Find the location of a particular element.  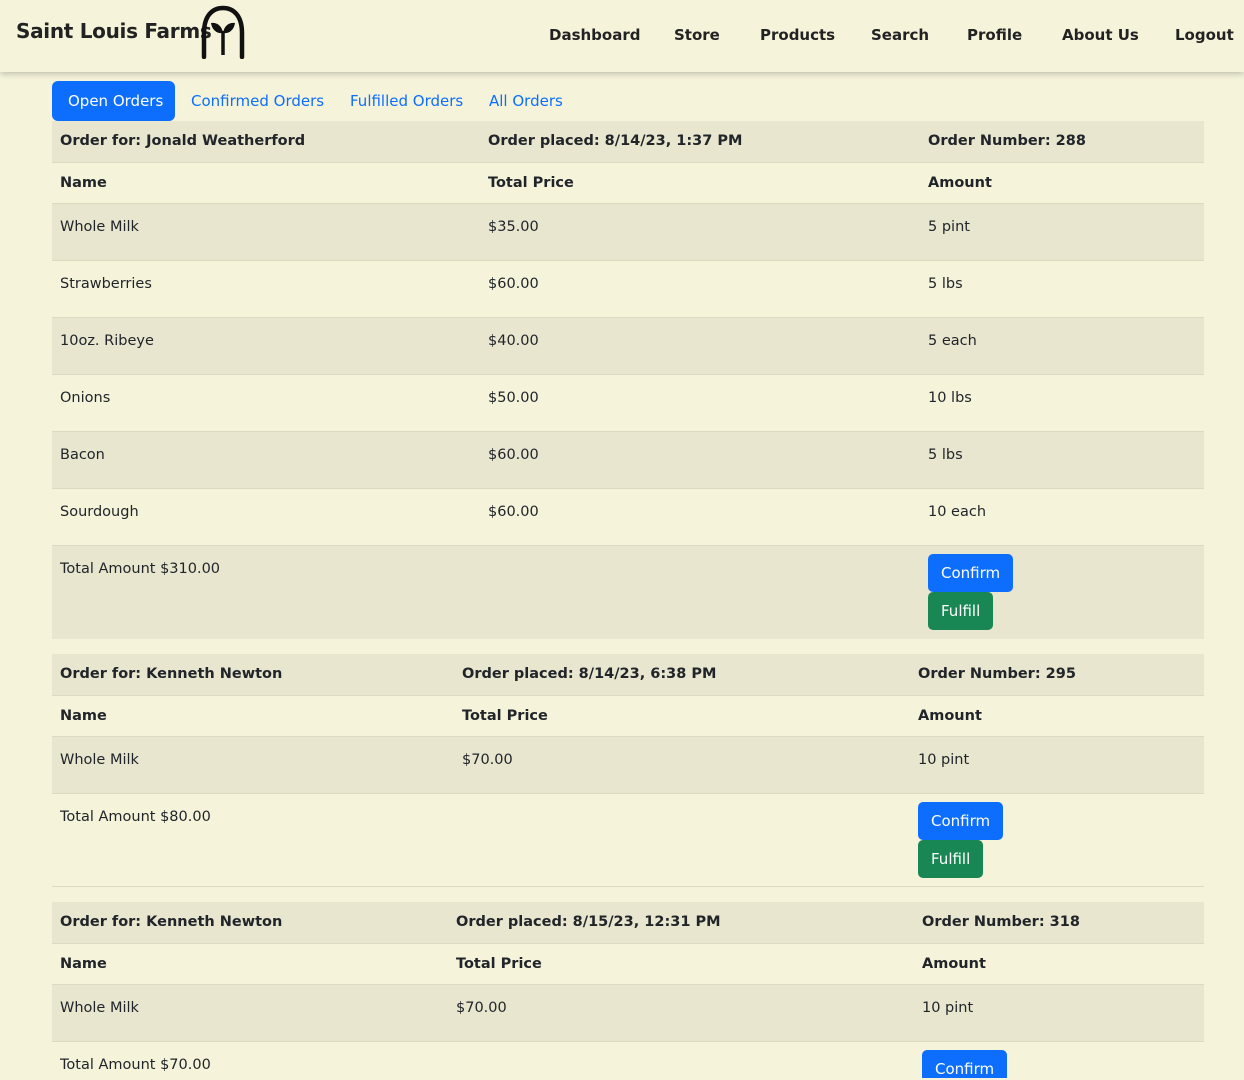

order-number: Order Number: 295 is located at coordinates (997, 674).